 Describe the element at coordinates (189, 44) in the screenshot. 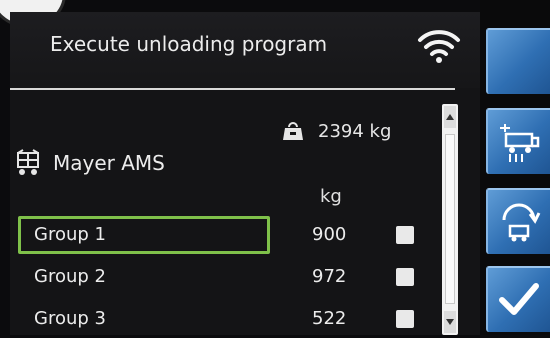

I see `page-title: Execute unloading program` at that location.